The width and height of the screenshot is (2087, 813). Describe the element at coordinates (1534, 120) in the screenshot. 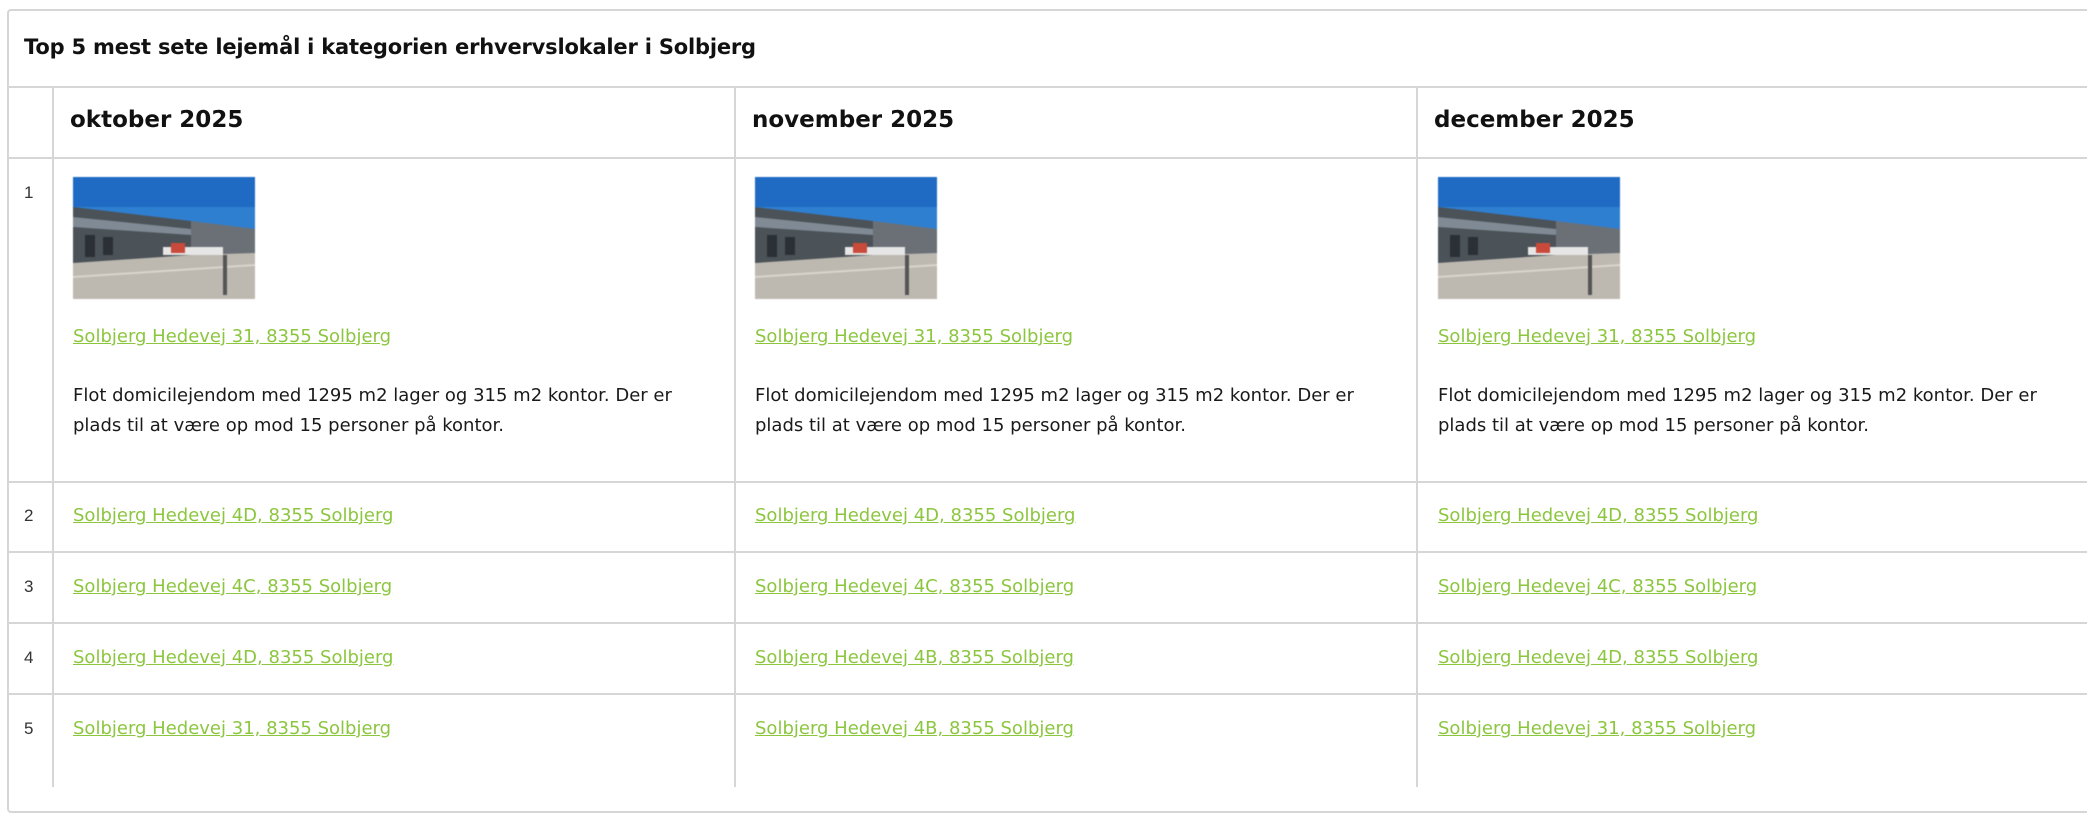

I see `column-header-december: december 2025` at that location.